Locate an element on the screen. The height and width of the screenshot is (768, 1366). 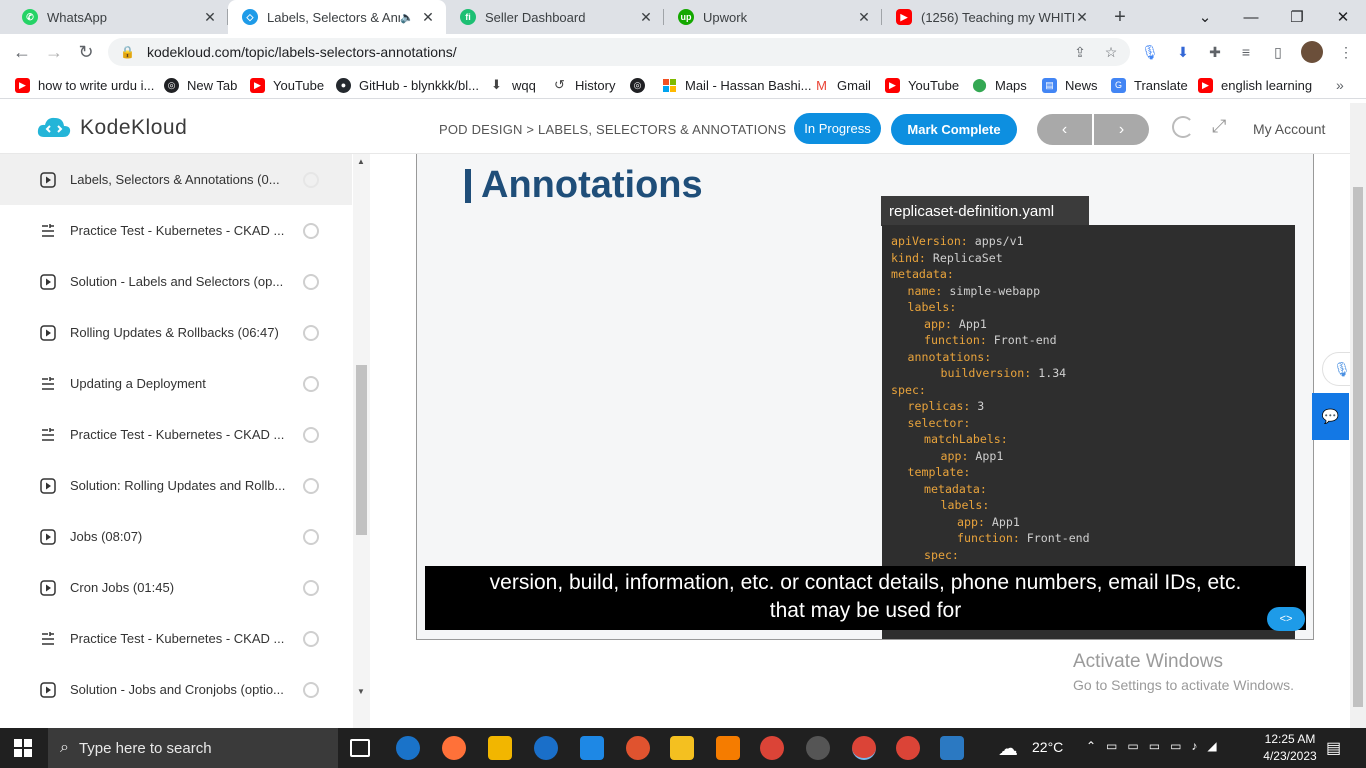
lesson-item: Cron Jobs (01:45) is located at coordinates (176, 587).